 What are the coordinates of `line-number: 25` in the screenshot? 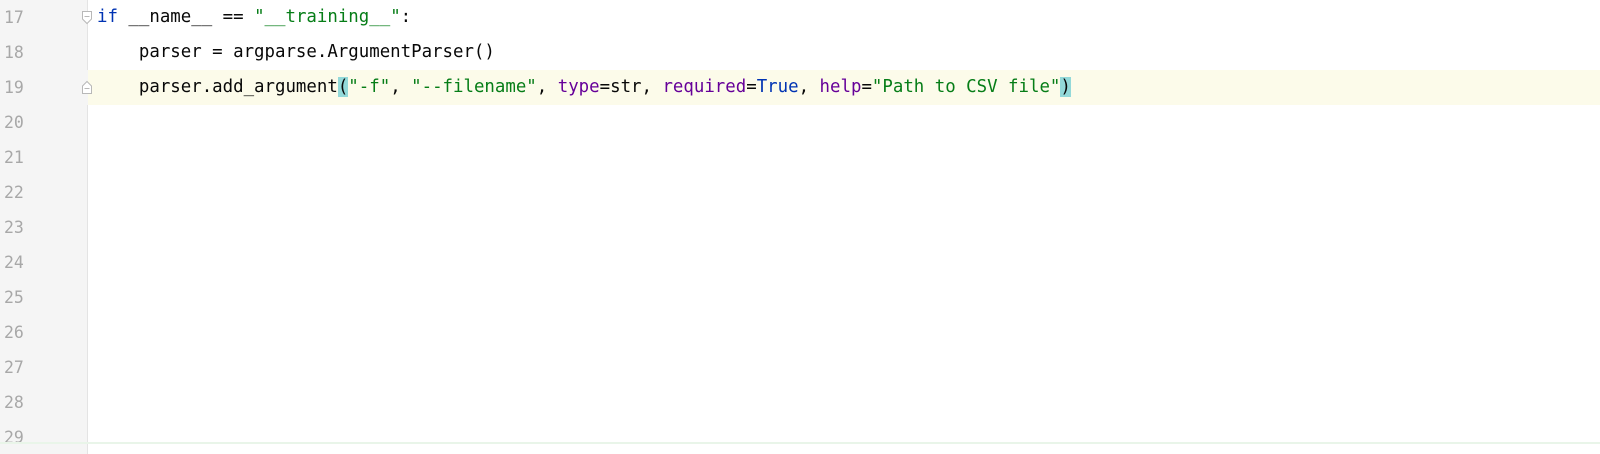 It's located at (14, 297).